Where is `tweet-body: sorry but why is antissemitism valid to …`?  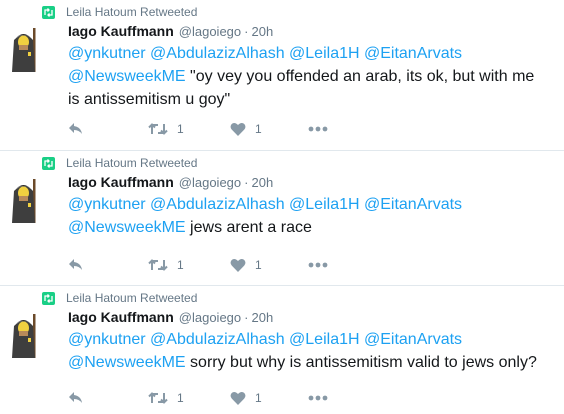 tweet-body: sorry but why is antissemitism valid to … is located at coordinates (361, 362).